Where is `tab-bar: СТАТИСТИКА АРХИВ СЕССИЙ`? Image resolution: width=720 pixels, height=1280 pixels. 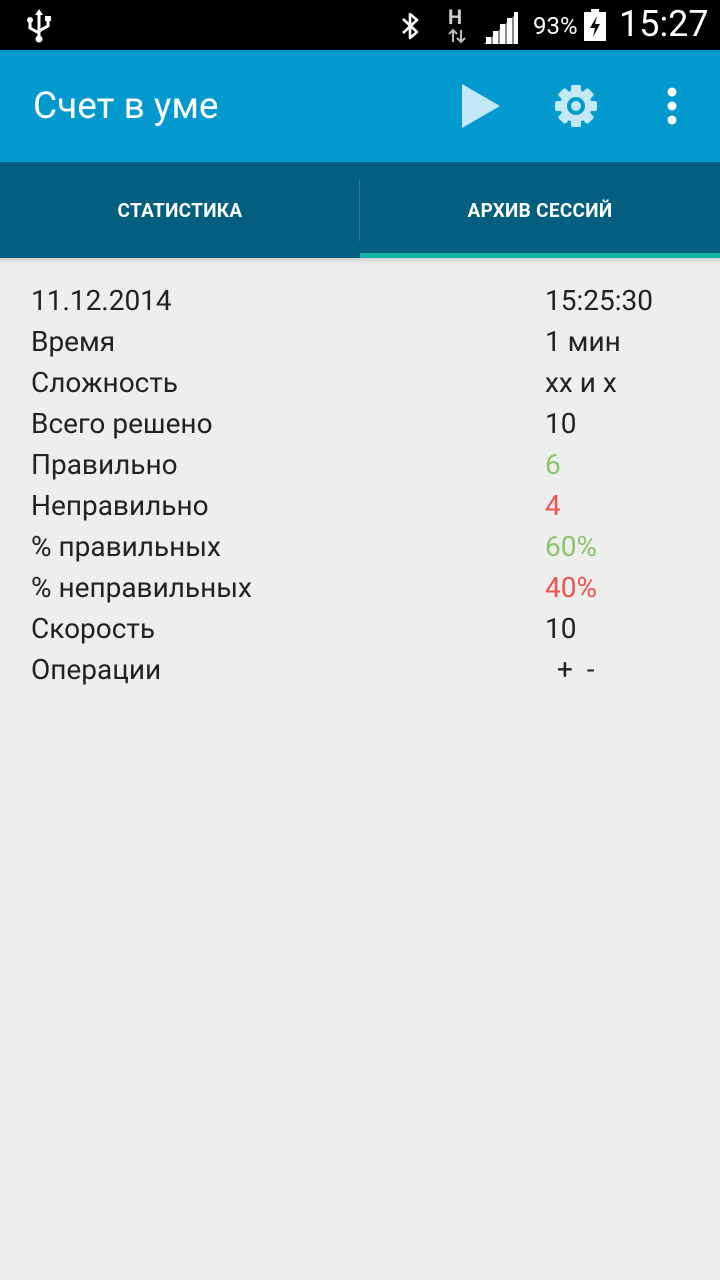 tab-bar: СТАТИСТИКА АРХИВ СЕССИЙ is located at coordinates (360, 210).